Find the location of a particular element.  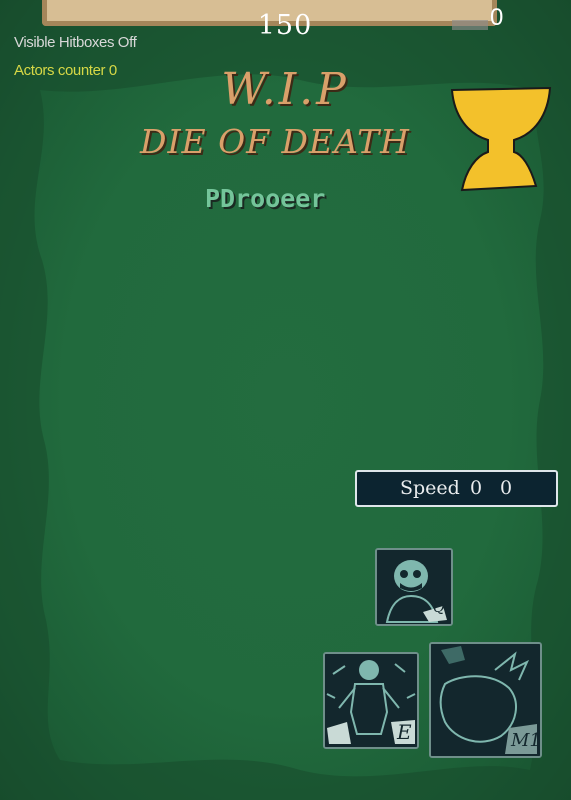

ability-key-label: M1 is located at coordinates (526, 740).